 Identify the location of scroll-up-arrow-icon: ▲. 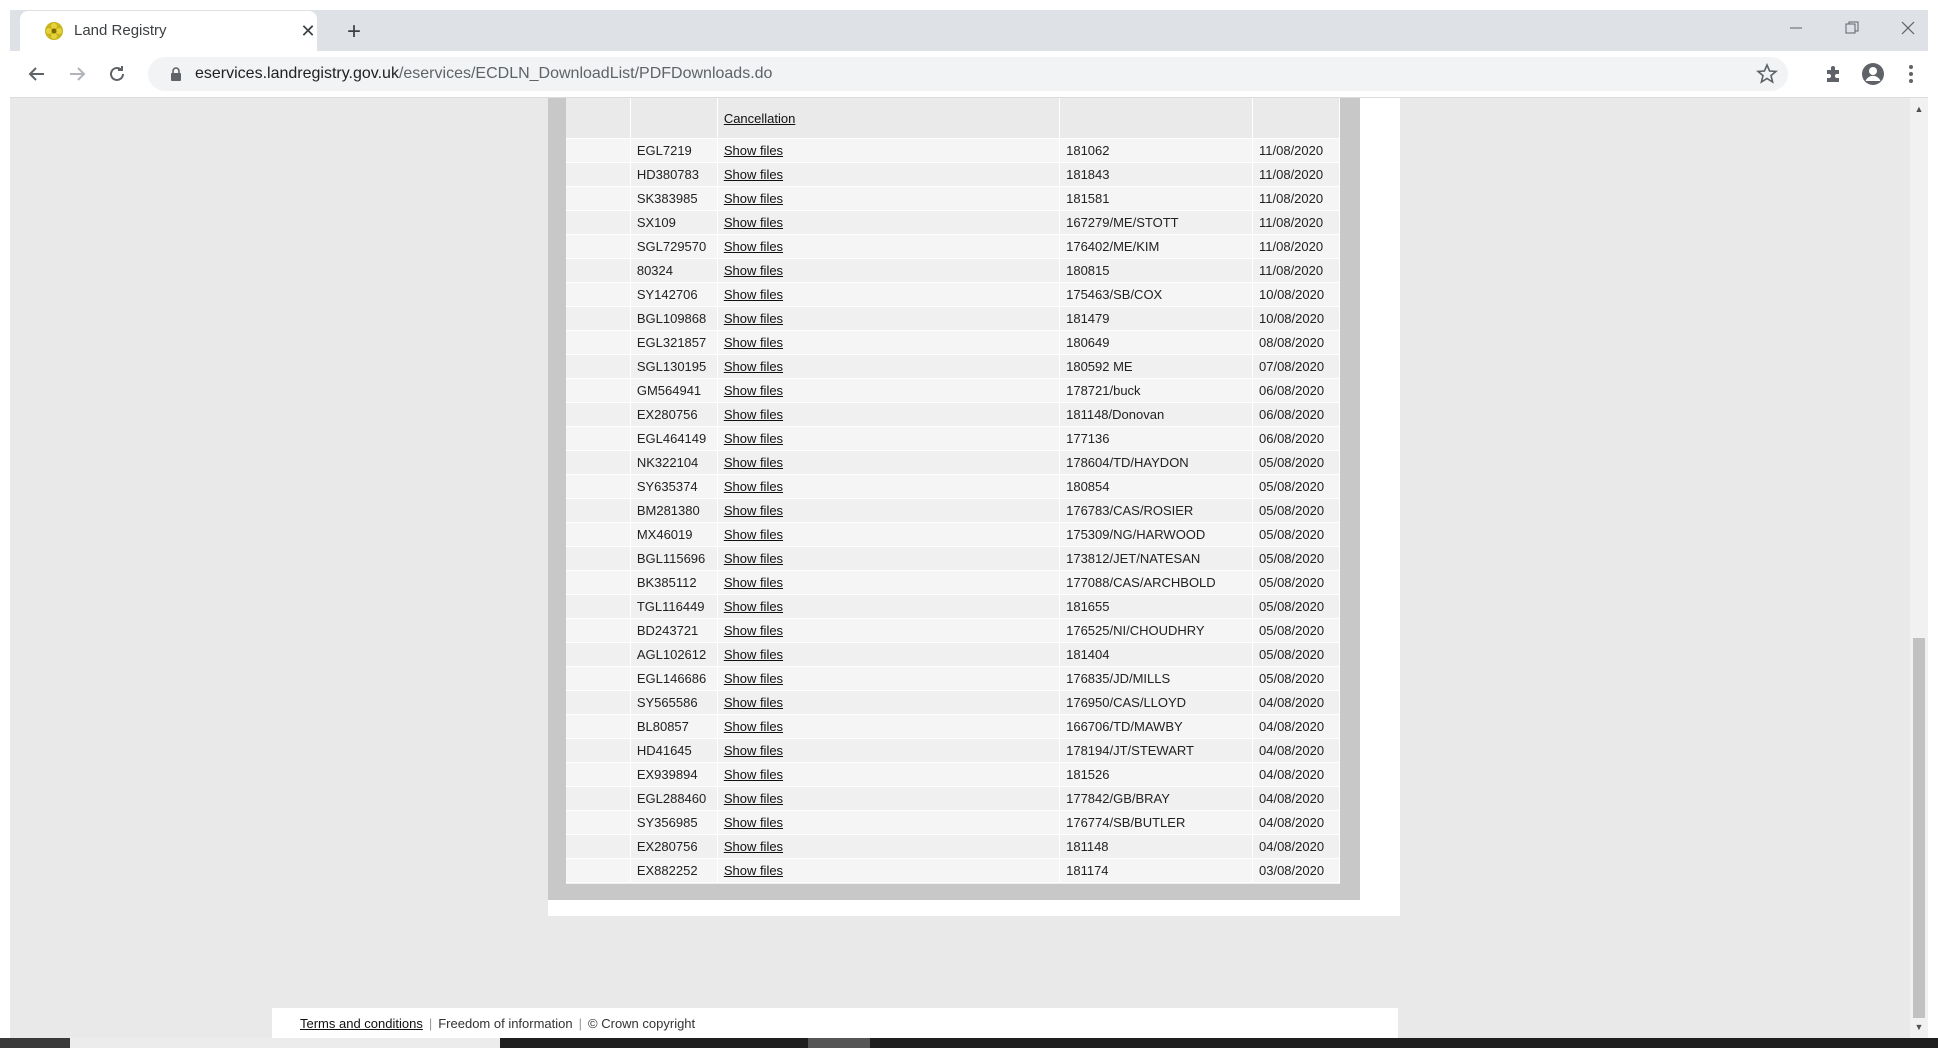
(1919, 109).